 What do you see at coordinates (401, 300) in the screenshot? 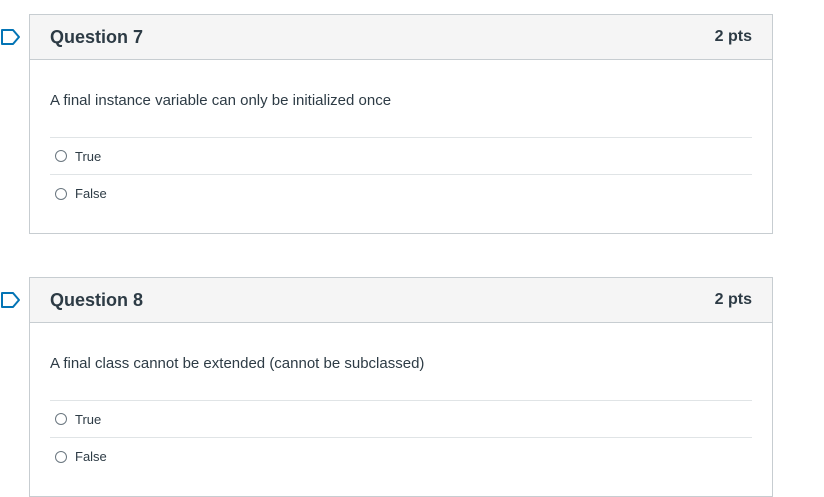
I see `question-header: Question 8 2 pts` at bounding box center [401, 300].